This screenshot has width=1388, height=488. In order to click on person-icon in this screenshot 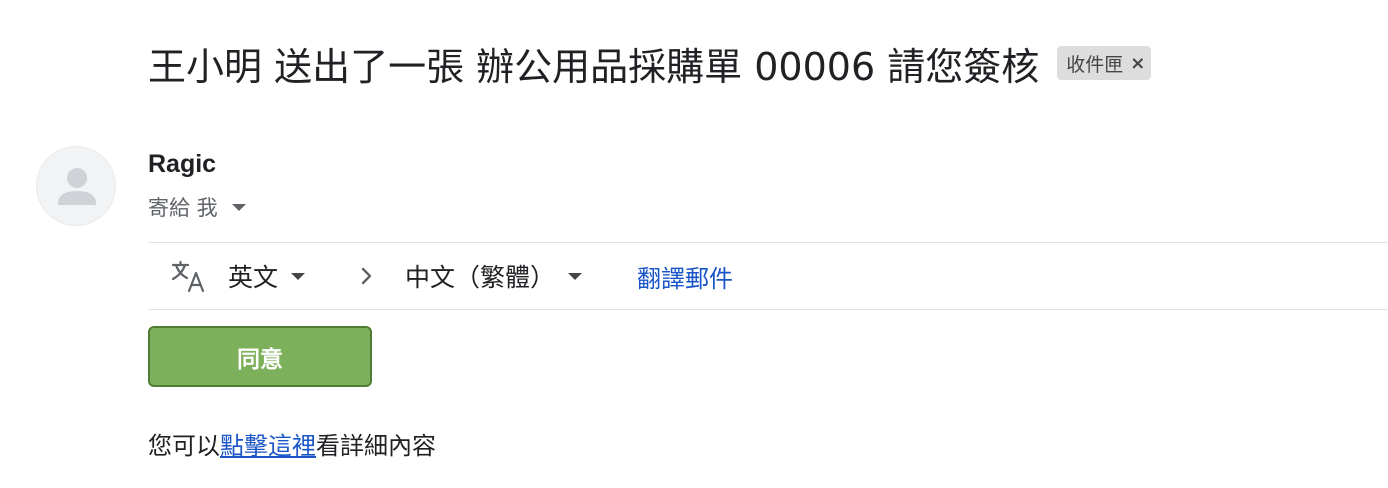, I will do `click(77, 186)`.